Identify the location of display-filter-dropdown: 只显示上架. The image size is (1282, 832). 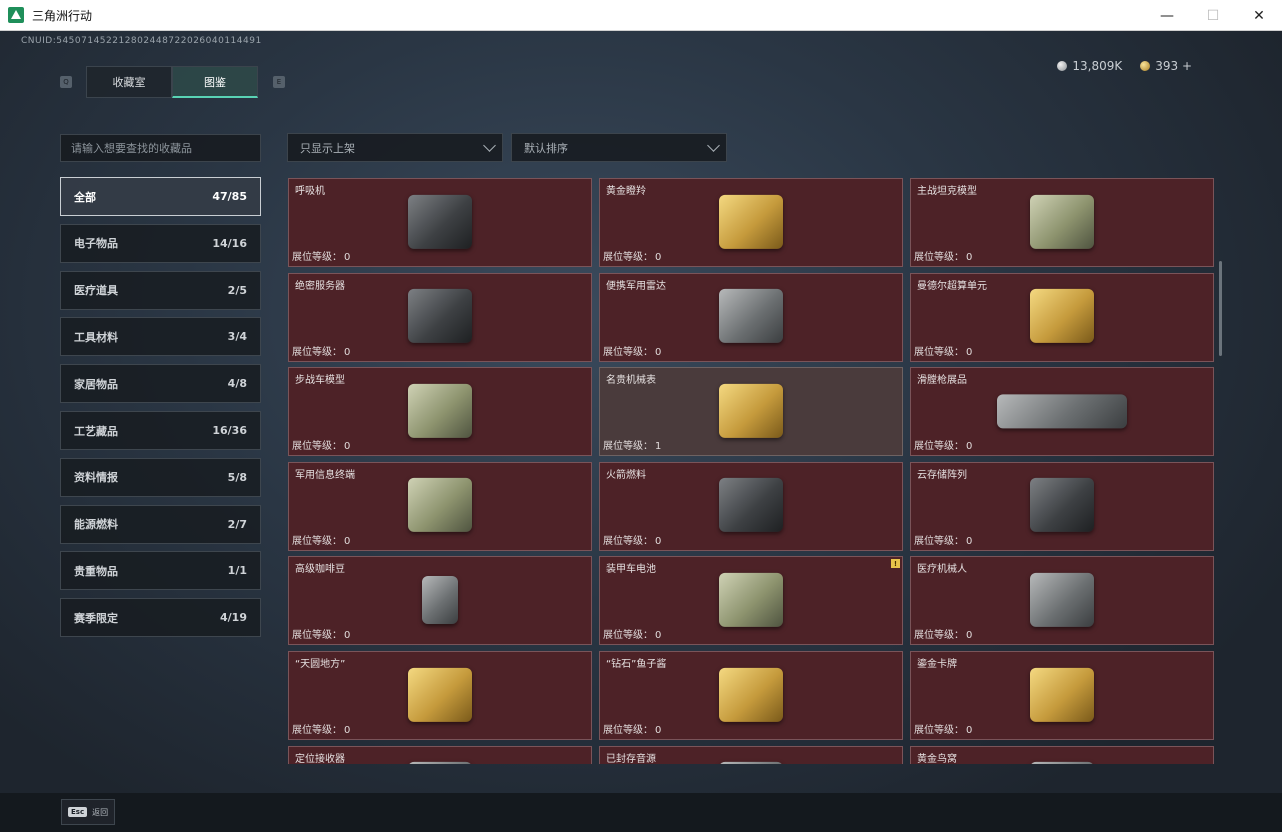
(395, 147).